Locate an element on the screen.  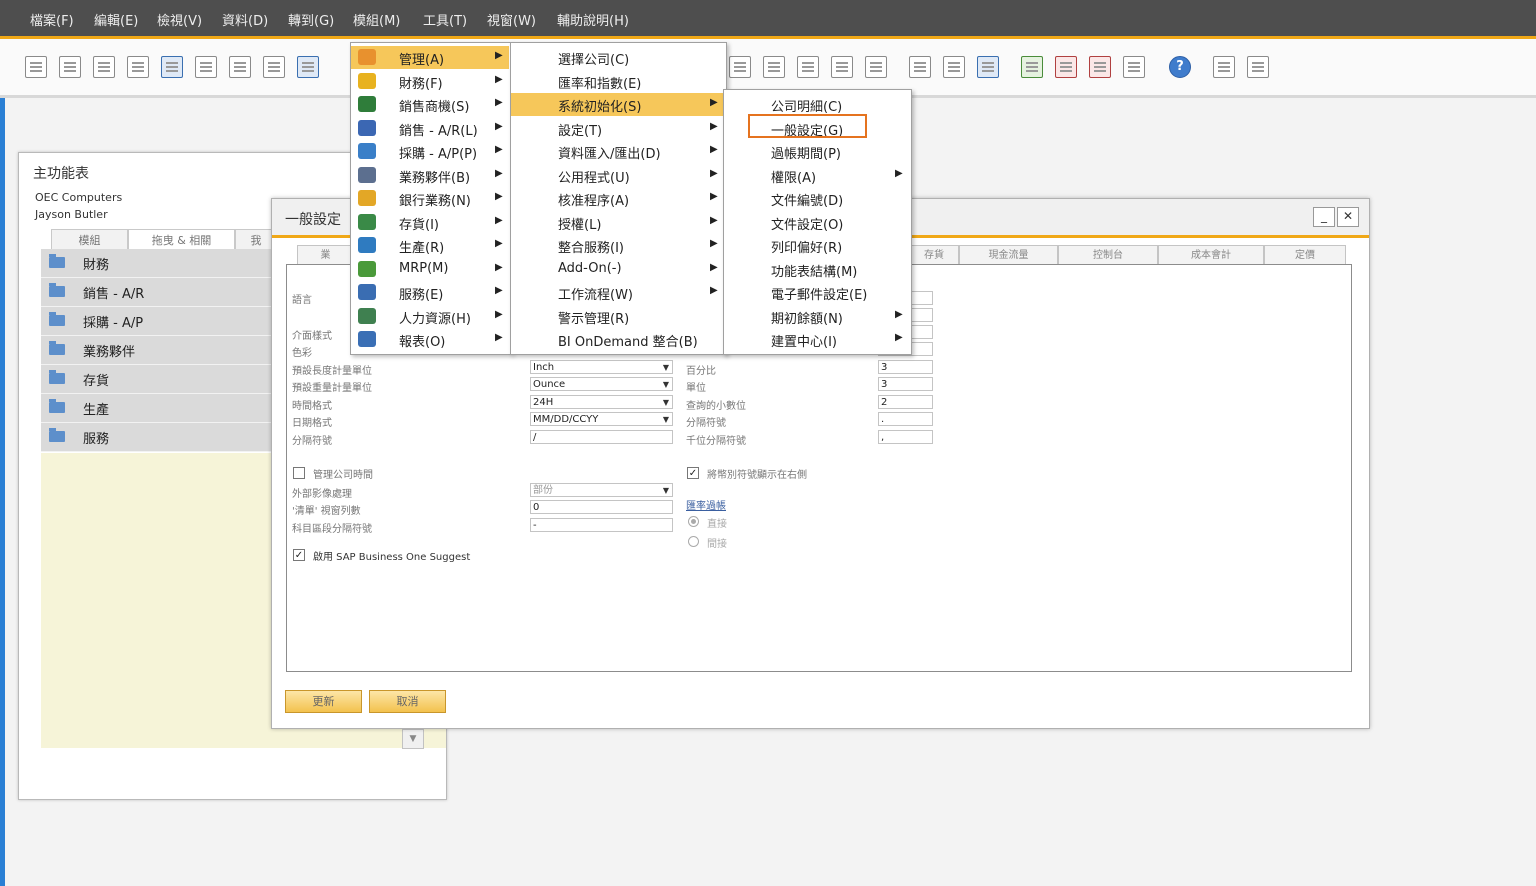
close-button: ✕ is located at coordinates (1348, 217).